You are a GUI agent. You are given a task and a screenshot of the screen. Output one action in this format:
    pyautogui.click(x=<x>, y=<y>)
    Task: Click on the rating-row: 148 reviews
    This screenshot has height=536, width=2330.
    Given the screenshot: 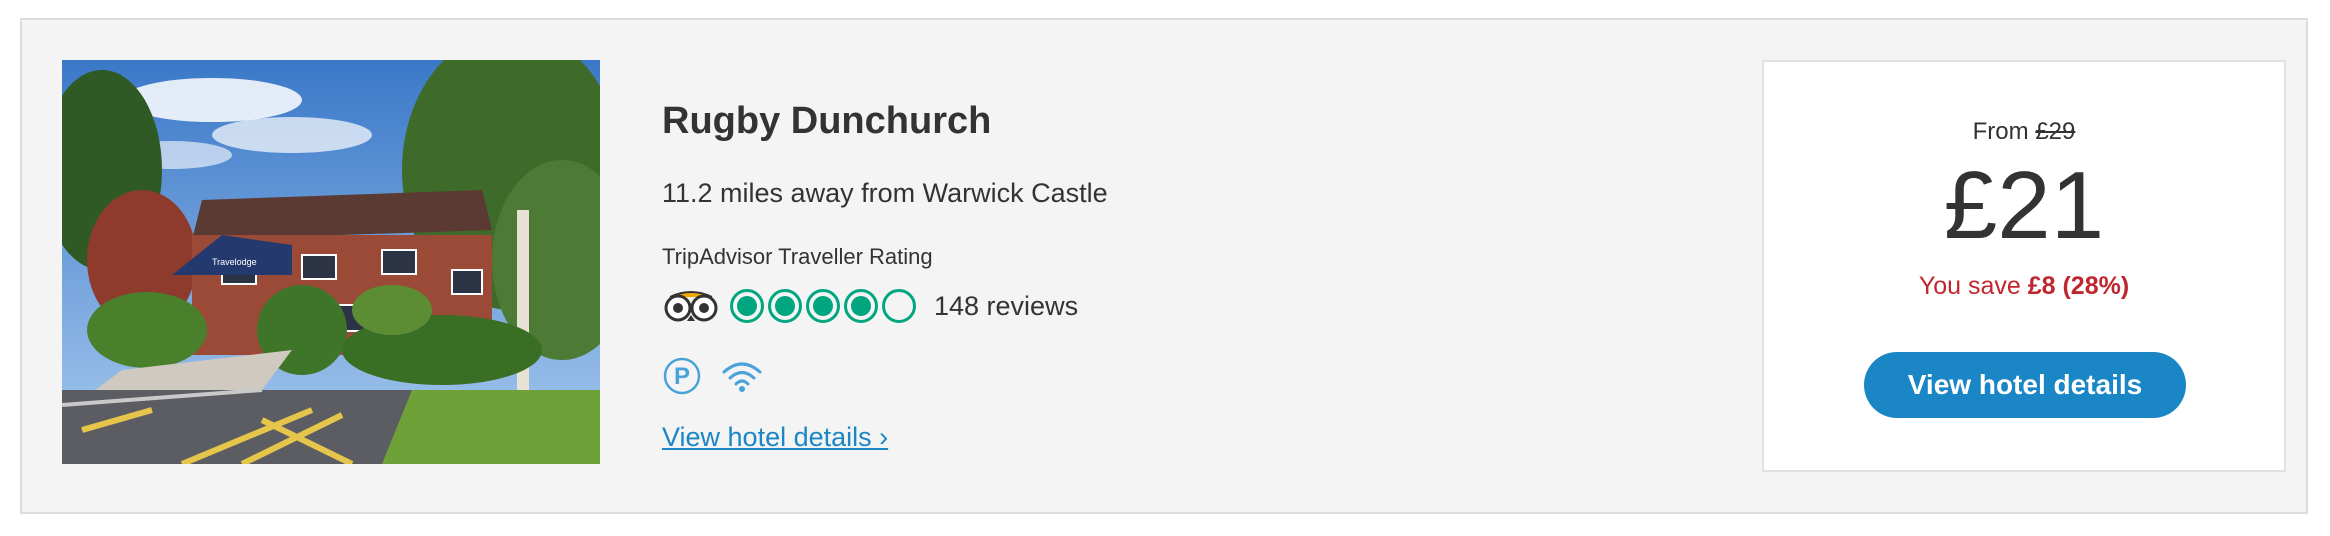 What is the action you would take?
    pyautogui.click(x=870, y=306)
    